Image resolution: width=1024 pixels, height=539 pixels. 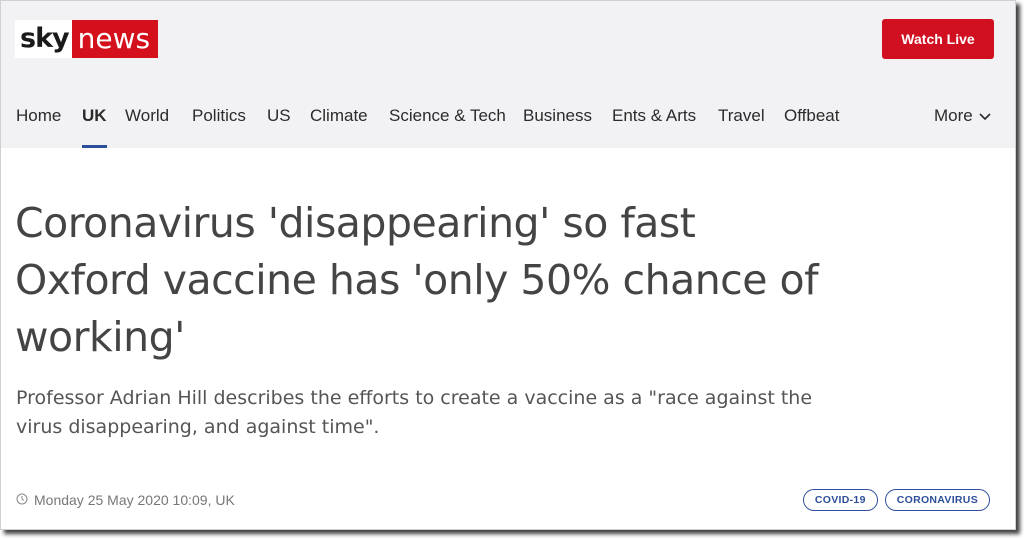 I want to click on more-menu-button: More, so click(x=962, y=116).